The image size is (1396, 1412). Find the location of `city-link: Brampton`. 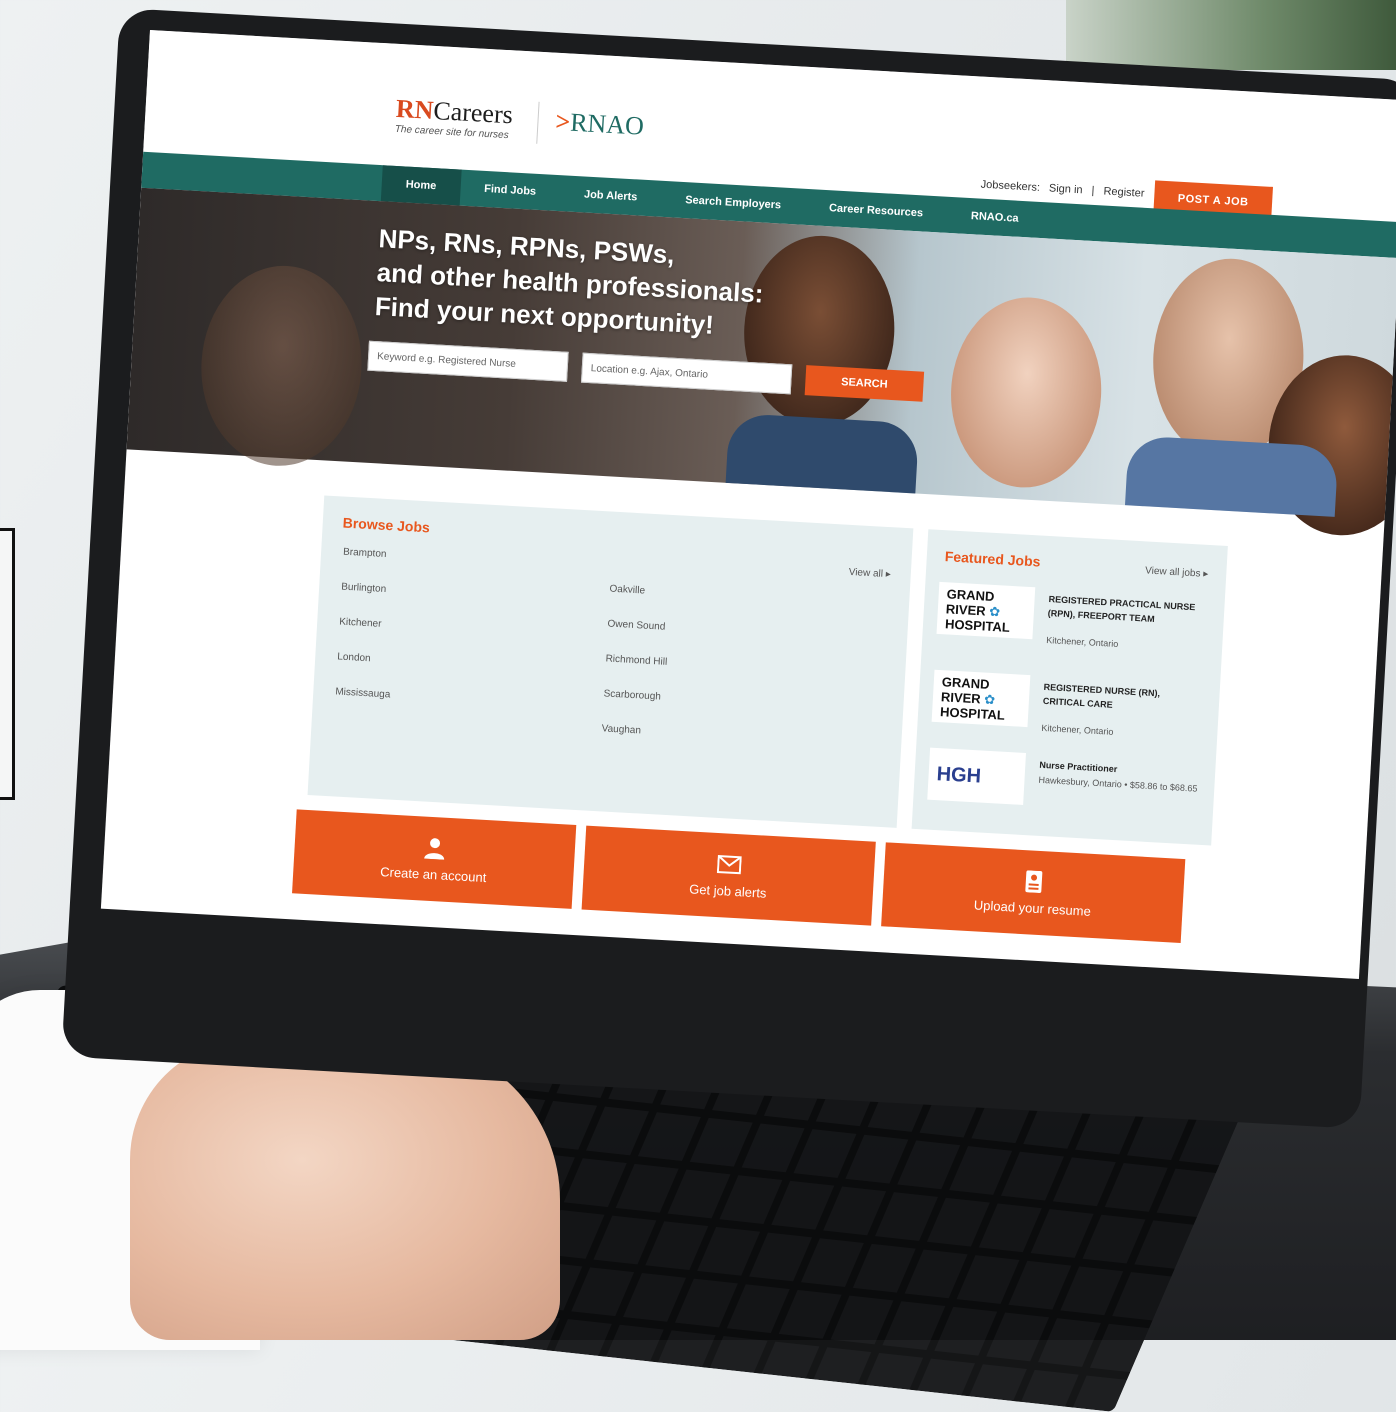

city-link: Brampton is located at coordinates (371, 554).